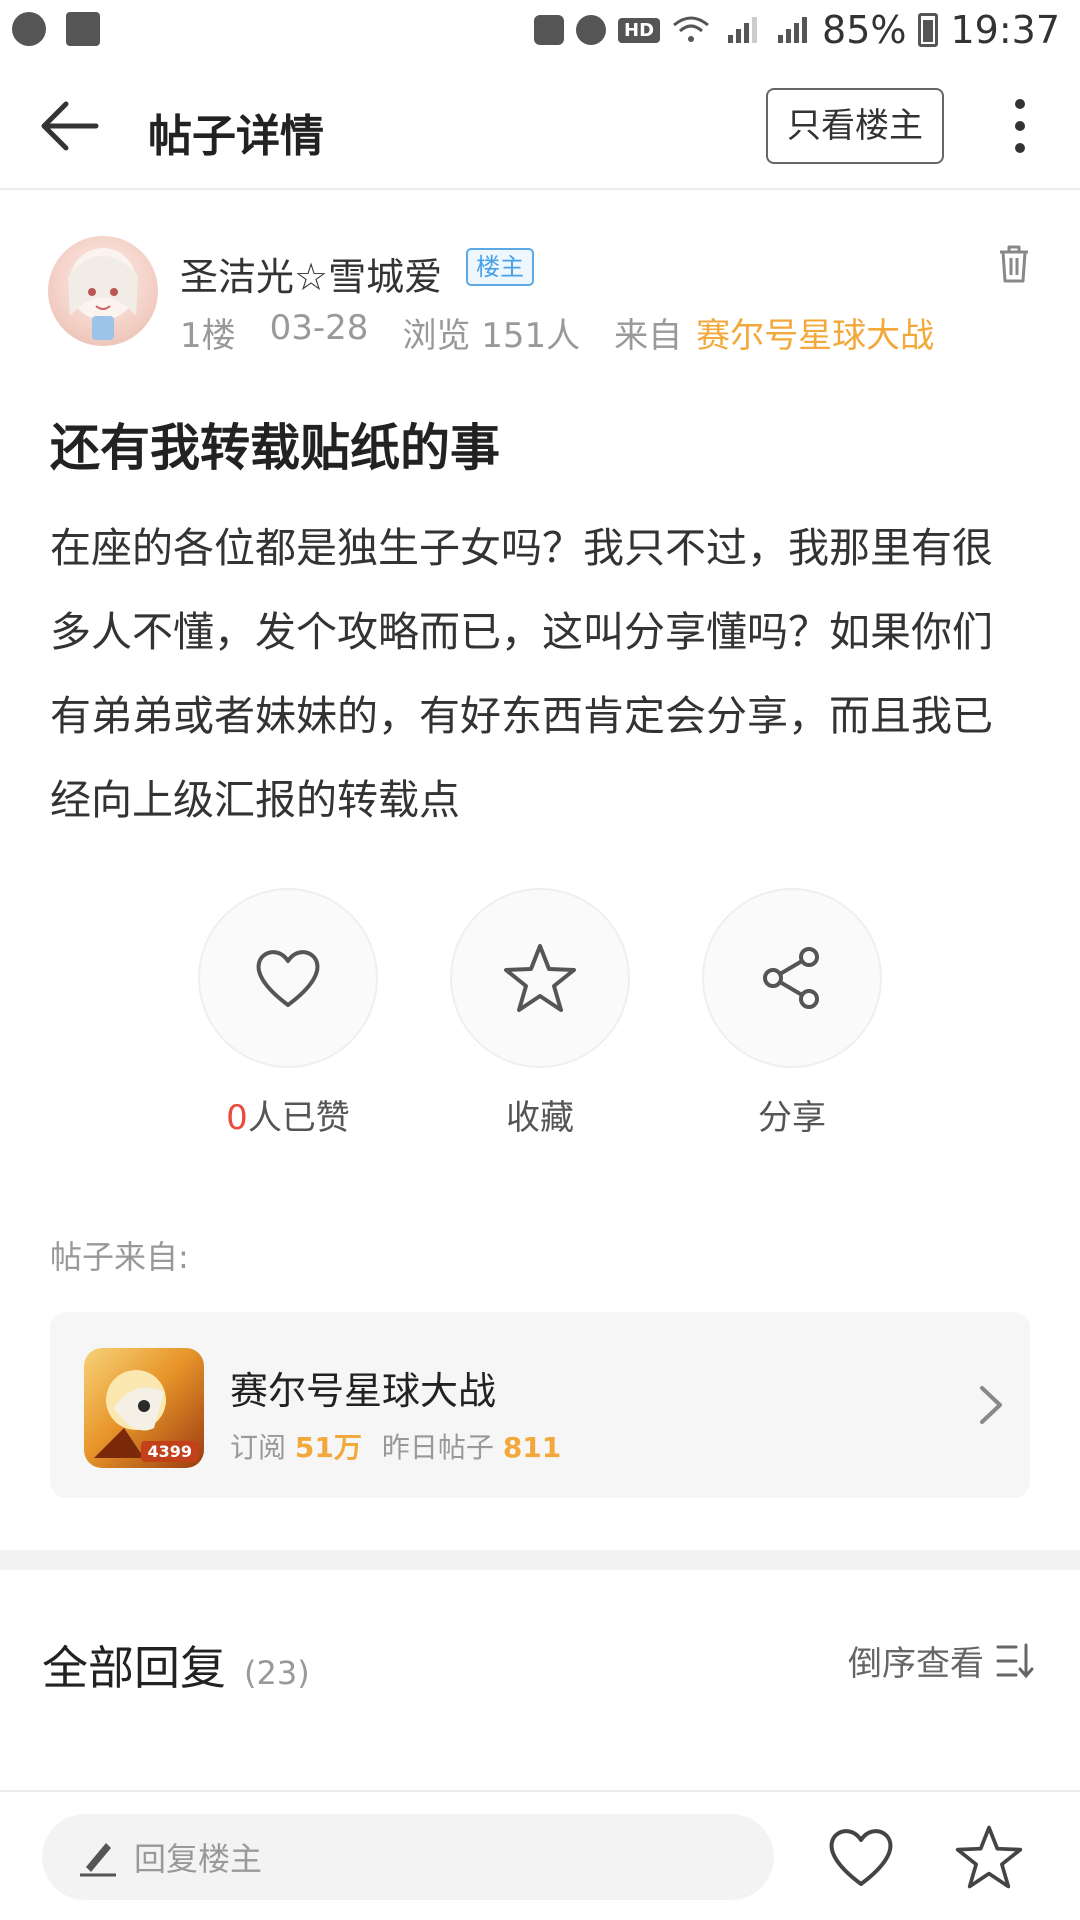  What do you see at coordinates (743, 30) in the screenshot?
I see `signal-4g-icon` at bounding box center [743, 30].